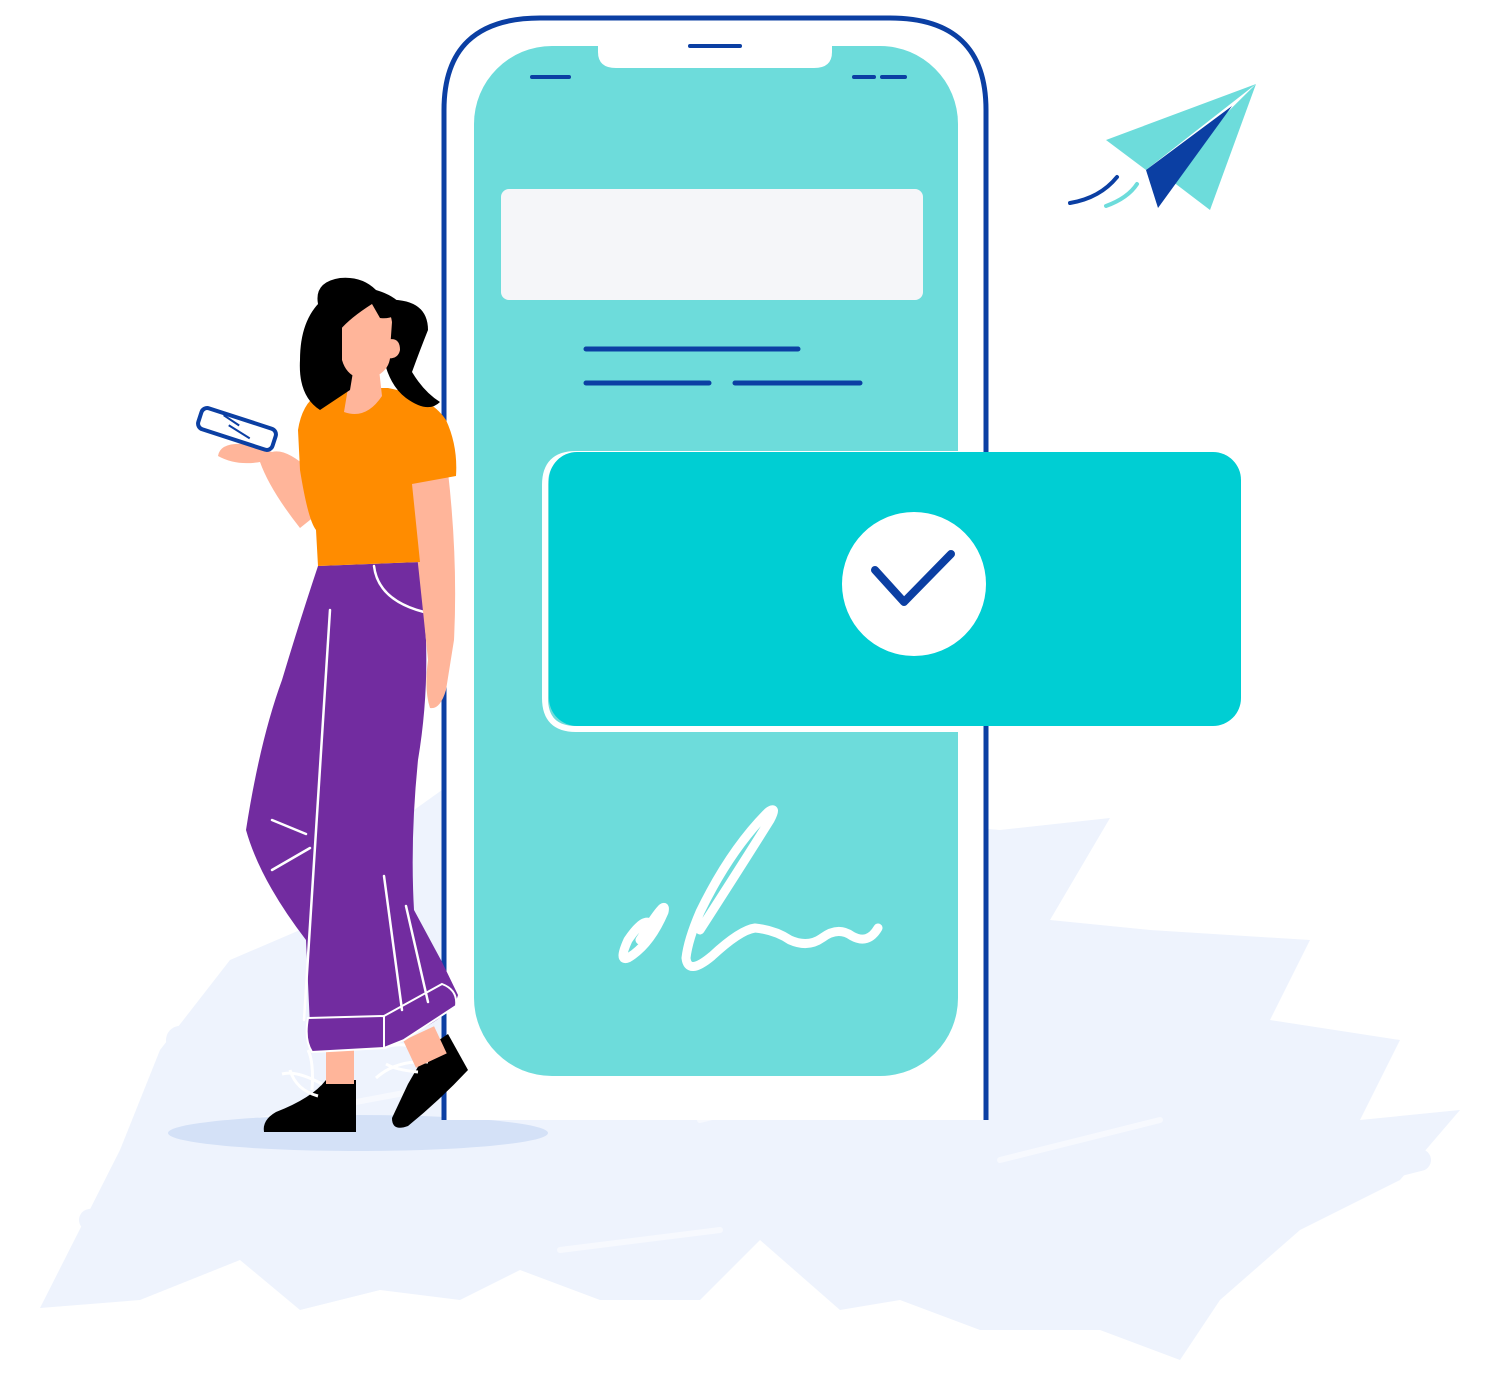 The height and width of the screenshot is (1375, 1495). I want to click on paper-plane-trail-dark, so click(1093, 190).